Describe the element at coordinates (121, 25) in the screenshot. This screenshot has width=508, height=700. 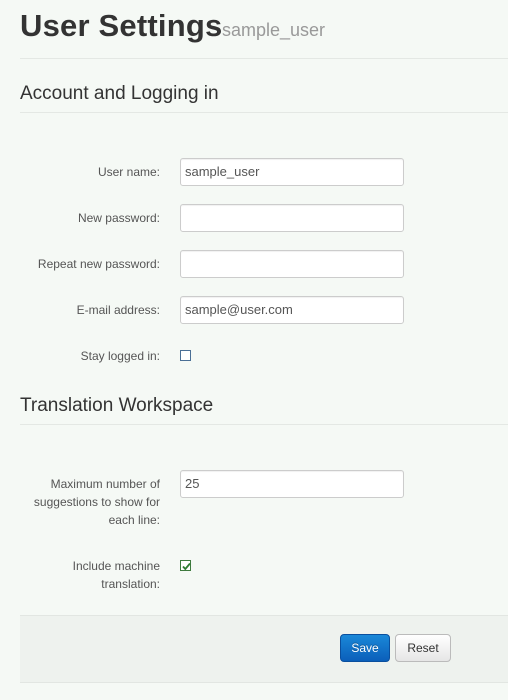
I see `page-title: User Settings` at that location.